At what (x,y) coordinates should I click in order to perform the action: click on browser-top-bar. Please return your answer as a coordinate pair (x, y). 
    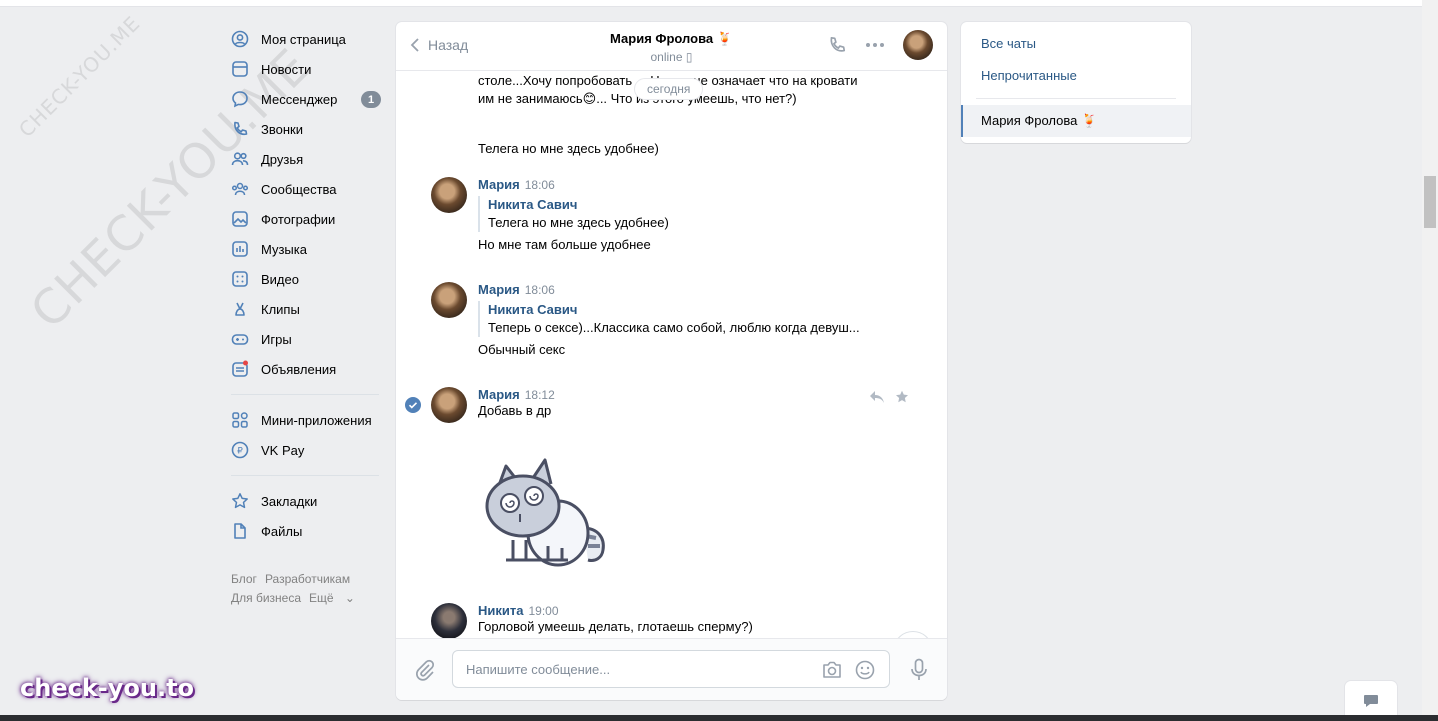
    Looking at the image, I should click on (711, 3).